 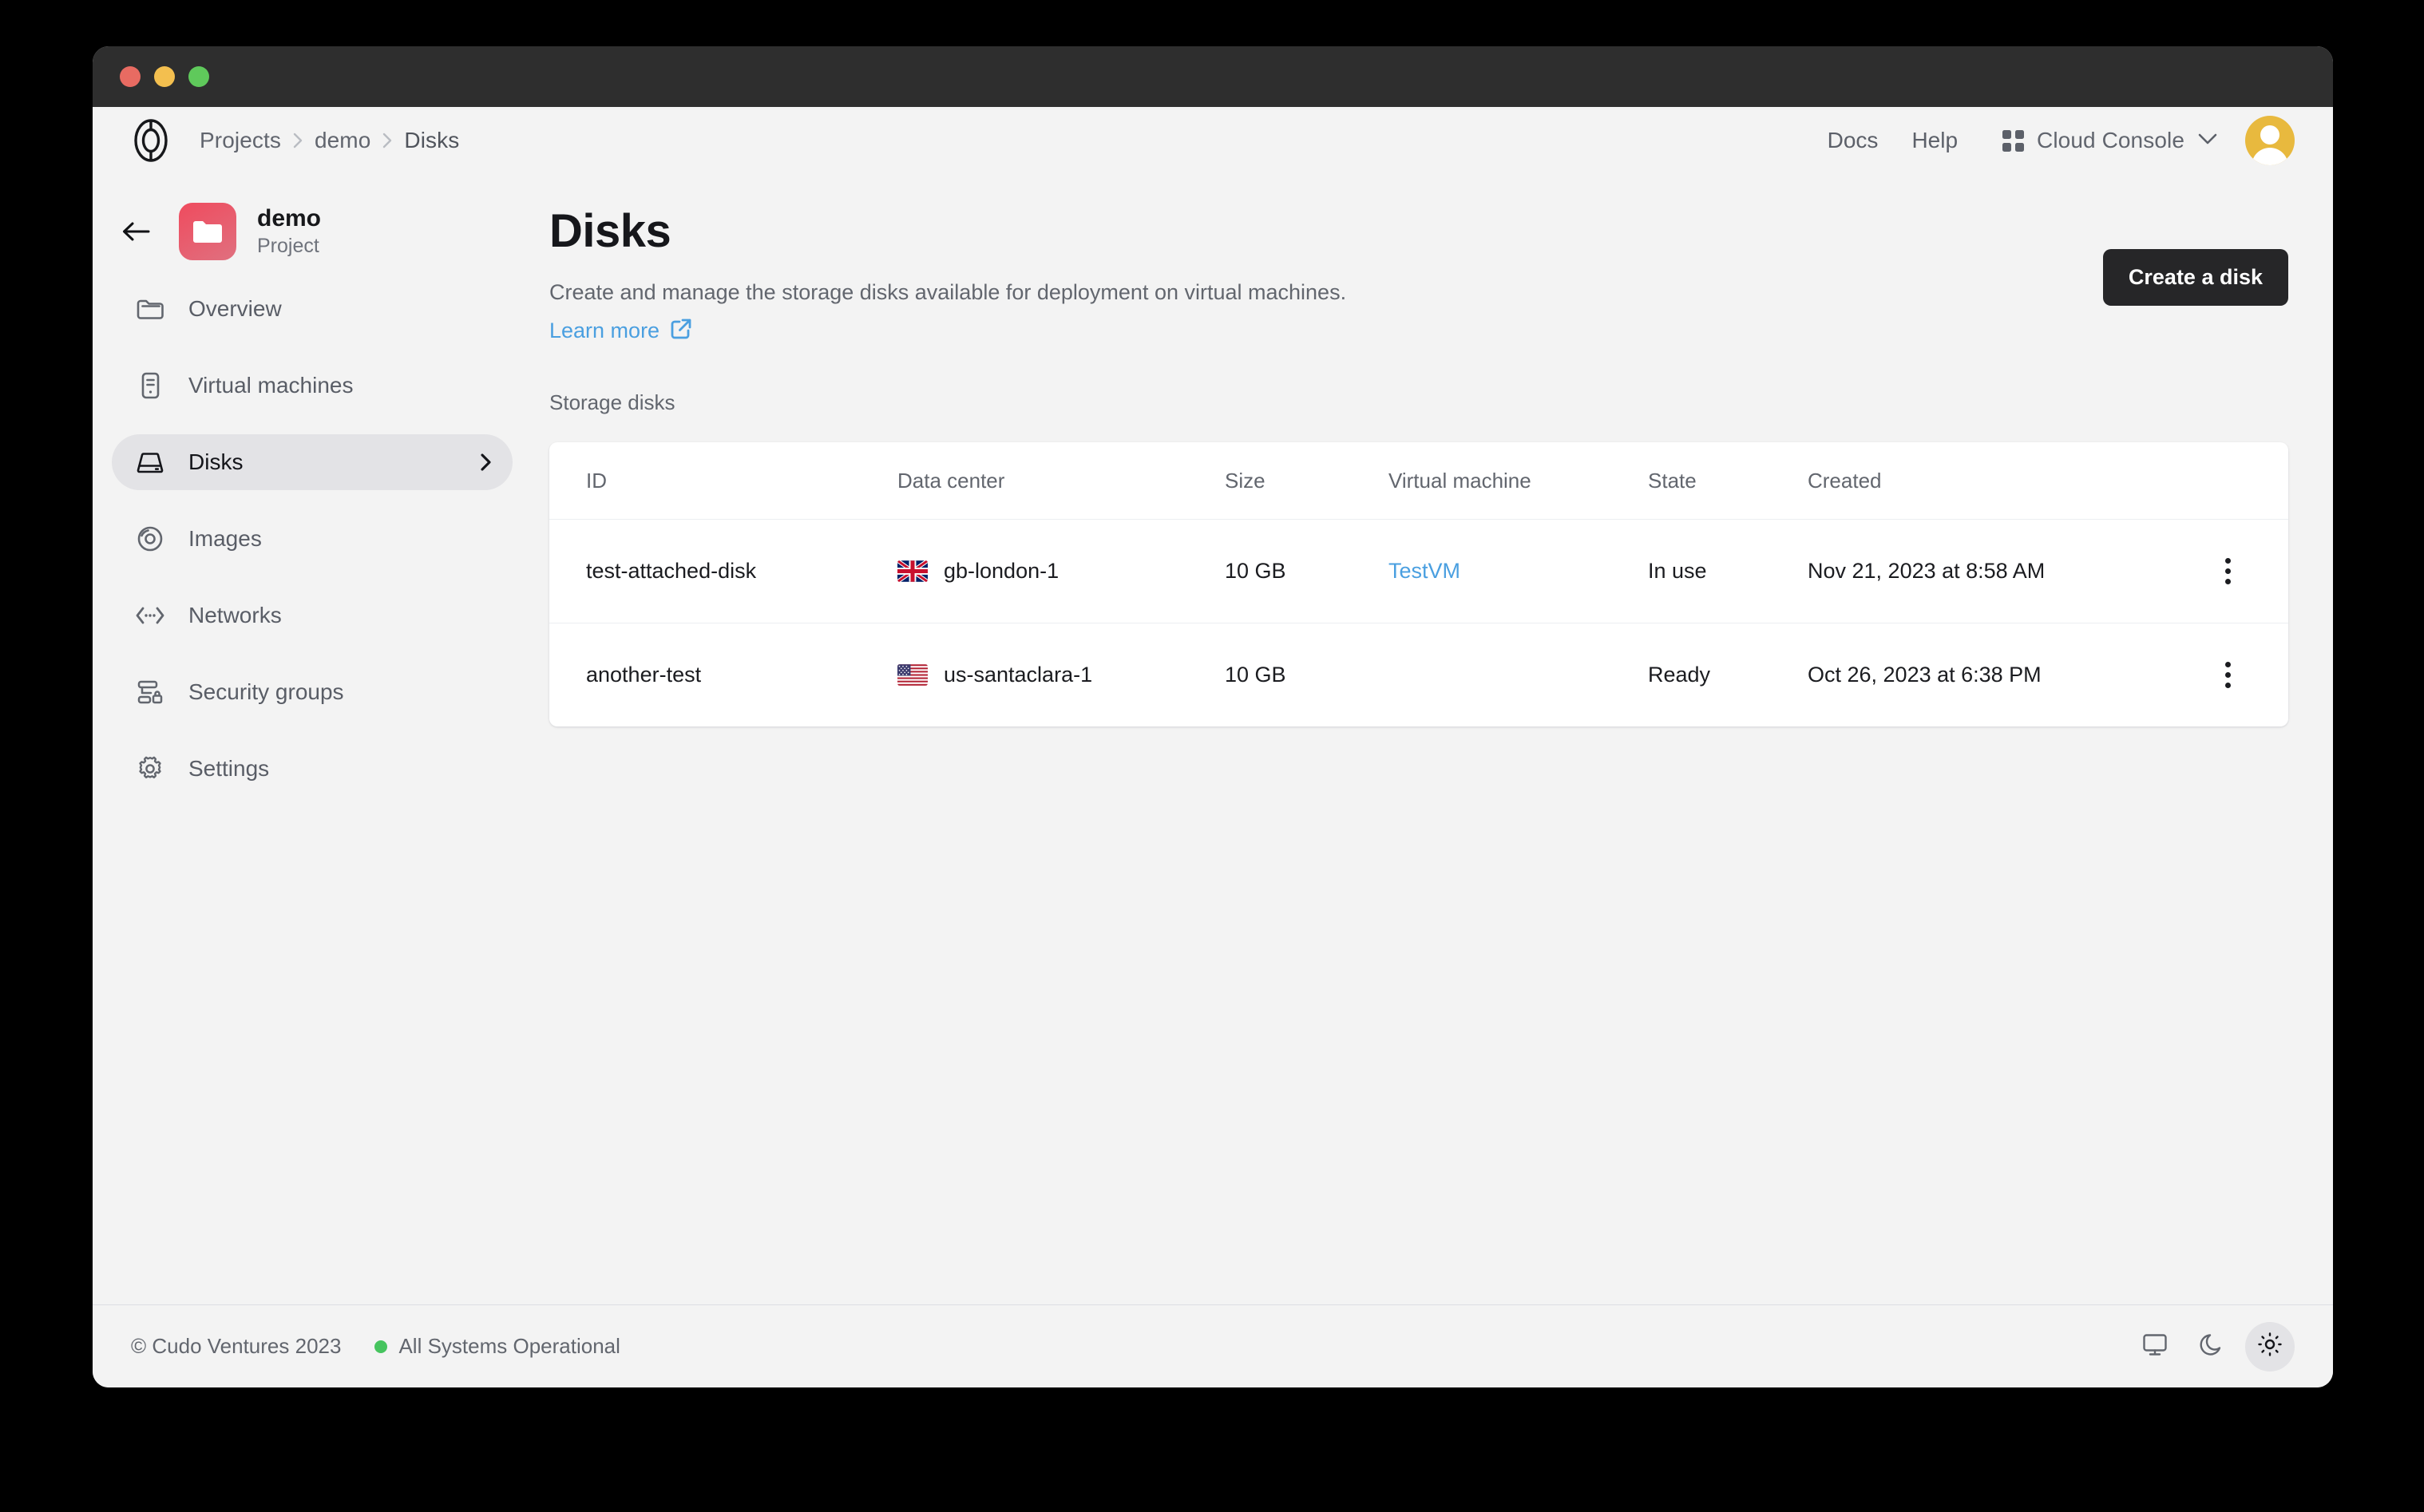 I want to click on column-header-size: Size, so click(x=1245, y=480).